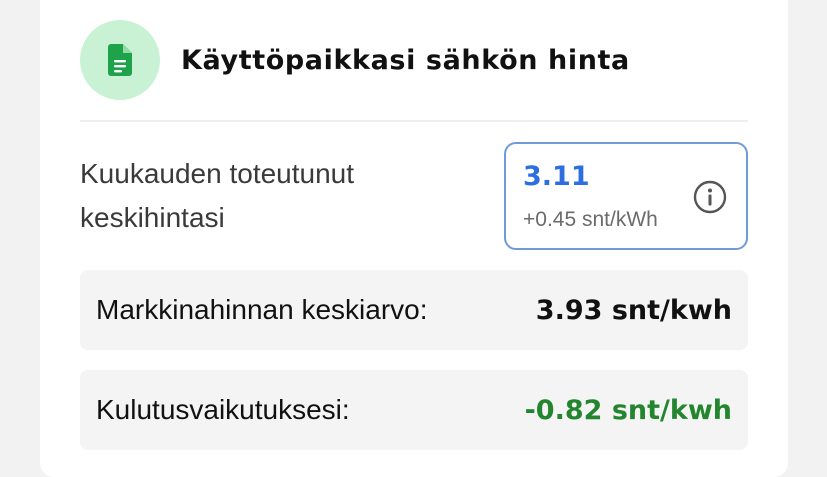  Describe the element at coordinates (414, 121) in the screenshot. I see `divider` at that location.